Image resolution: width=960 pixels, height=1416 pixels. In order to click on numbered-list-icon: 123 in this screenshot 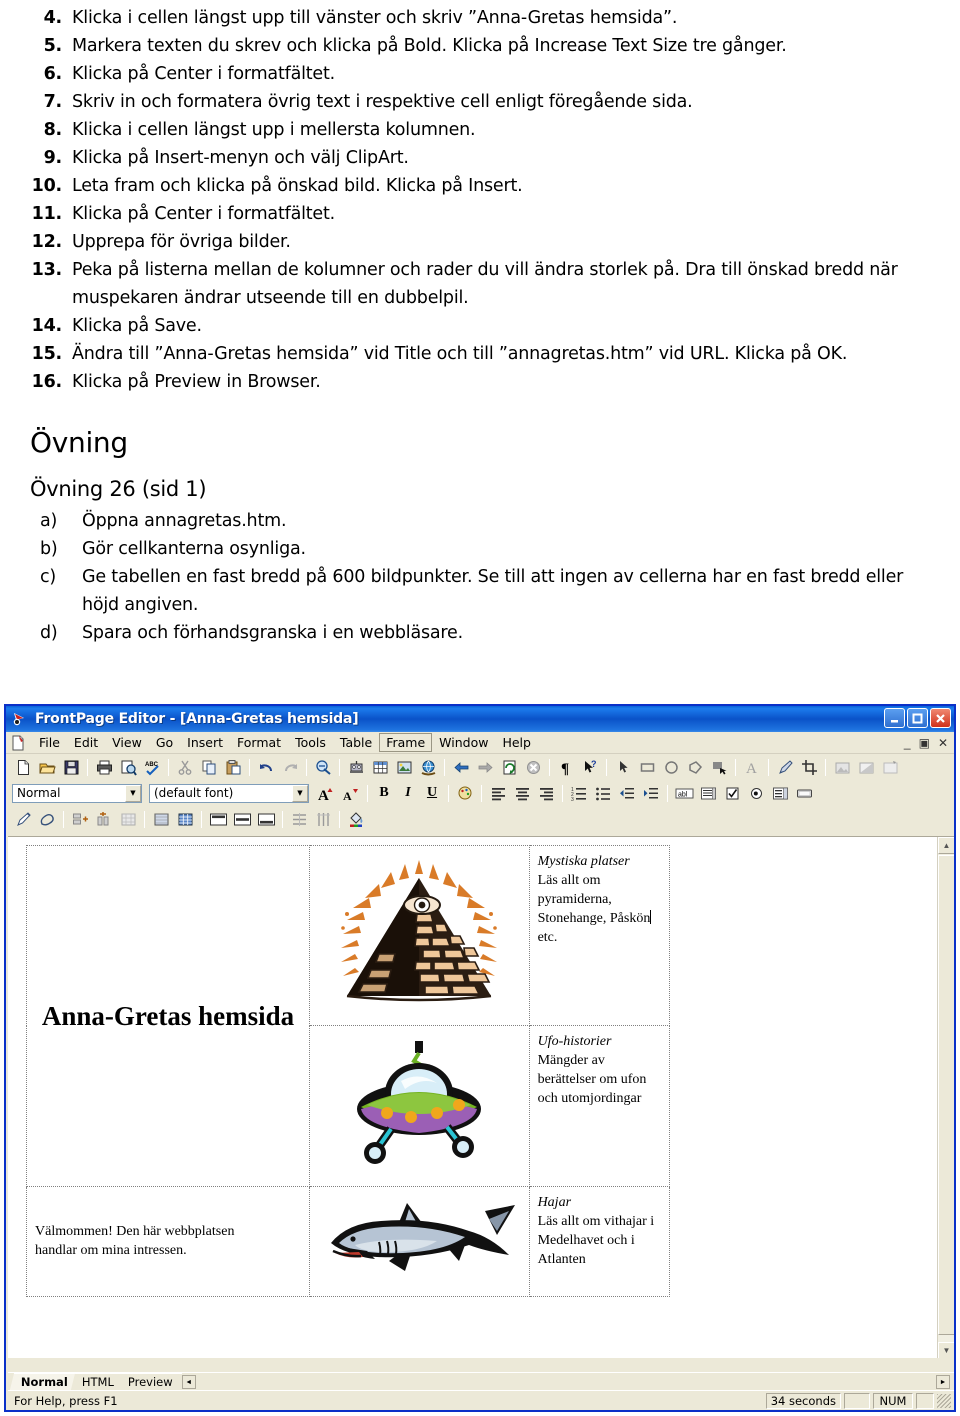, I will do `click(579, 793)`.